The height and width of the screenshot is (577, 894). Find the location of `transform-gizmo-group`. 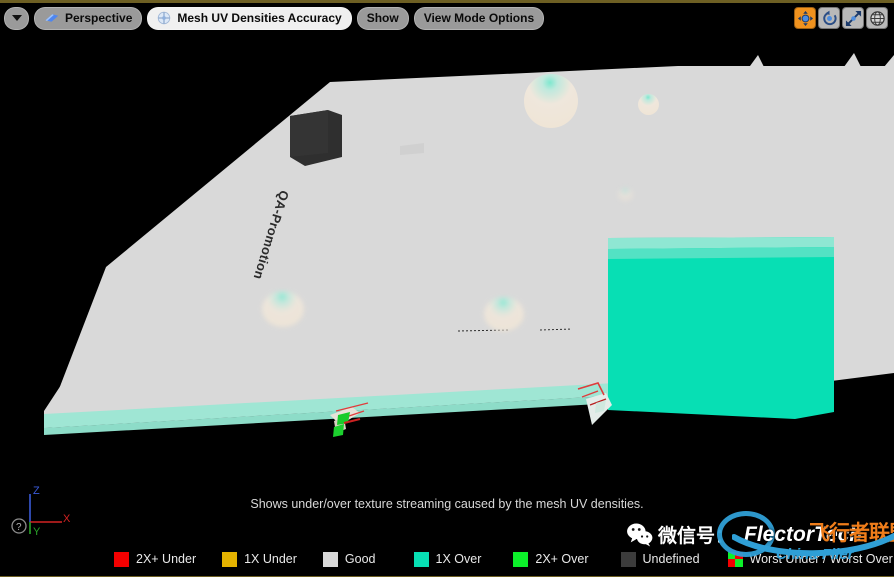

transform-gizmo-group is located at coordinates (841, 18).